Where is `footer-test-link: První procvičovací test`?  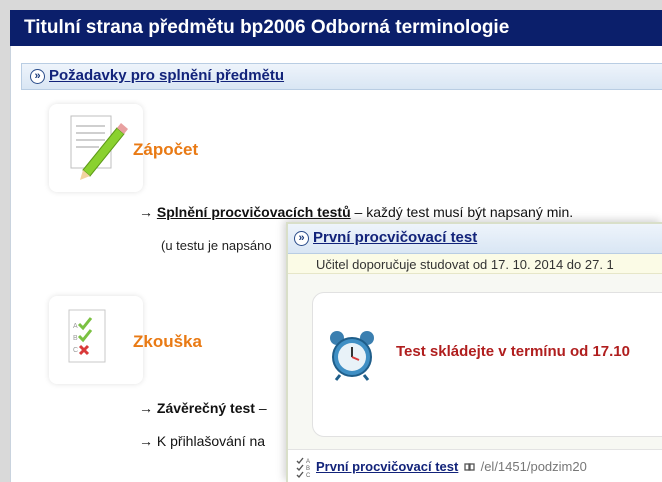
footer-test-link: První procvičovací test is located at coordinates (387, 466).